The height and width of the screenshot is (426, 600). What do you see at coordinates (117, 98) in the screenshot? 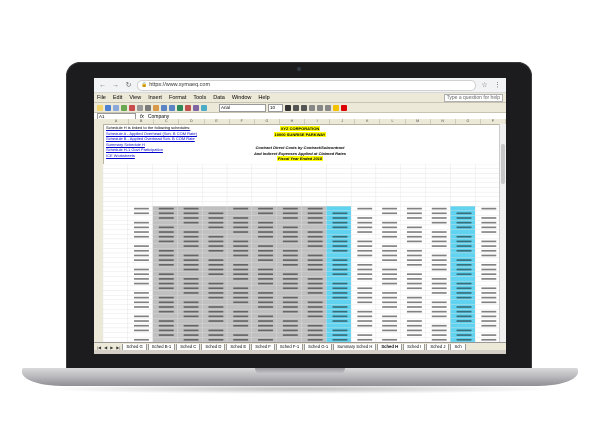
I see `menu-edit: Edit` at bounding box center [117, 98].